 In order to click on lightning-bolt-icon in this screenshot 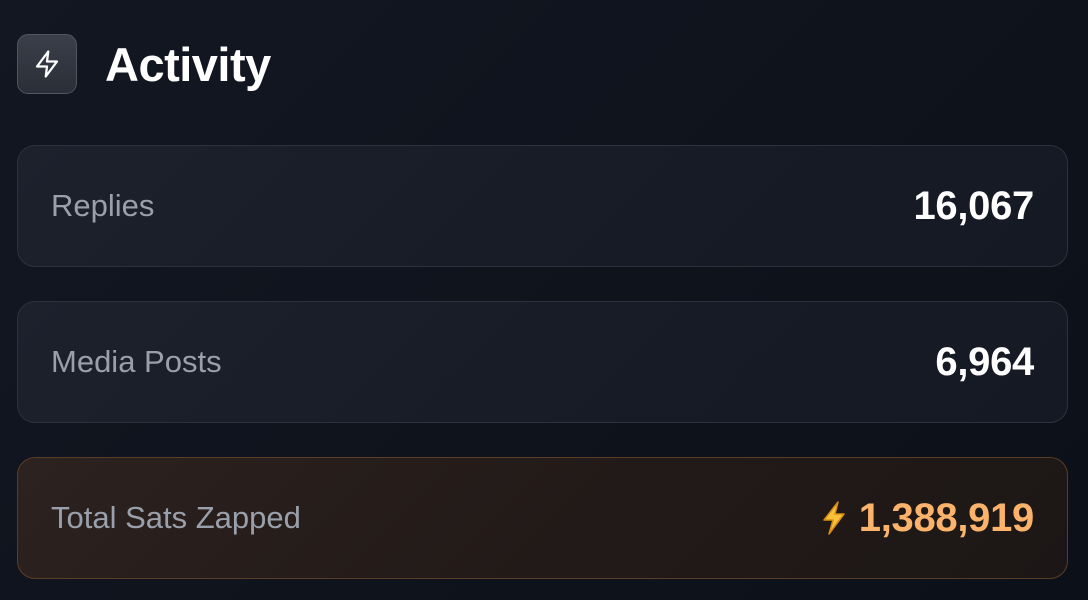, I will do `click(47, 64)`.